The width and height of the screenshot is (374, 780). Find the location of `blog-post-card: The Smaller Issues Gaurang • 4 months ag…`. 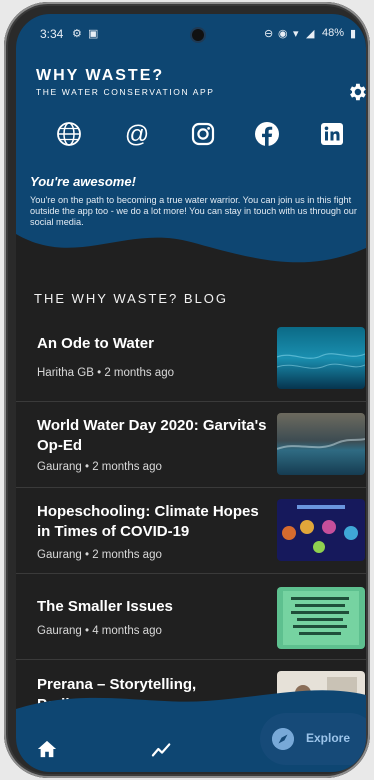

blog-post-card: The Smaller Issues Gaurang • 4 months ag… is located at coordinates (191, 616).